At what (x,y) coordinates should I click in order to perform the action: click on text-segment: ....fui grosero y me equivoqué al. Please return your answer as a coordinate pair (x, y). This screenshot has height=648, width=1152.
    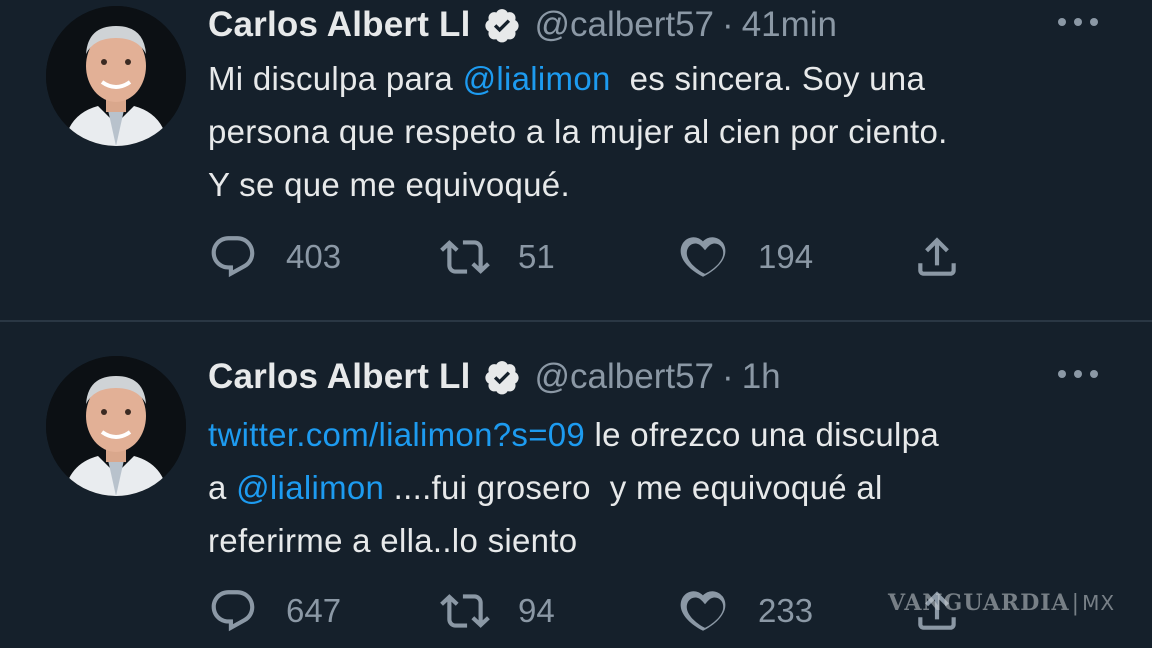
    Looking at the image, I should click on (633, 487).